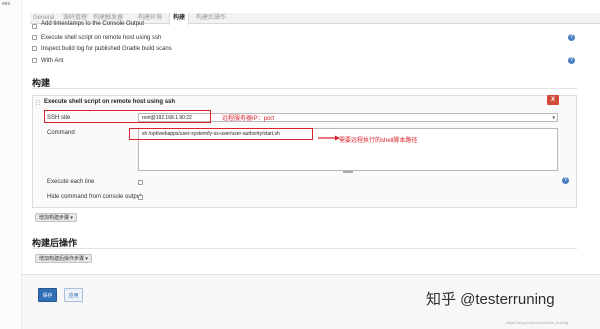 This screenshot has width=600, height=329. What do you see at coordinates (73, 295) in the screenshot?
I see `apply-button: 应用` at bounding box center [73, 295].